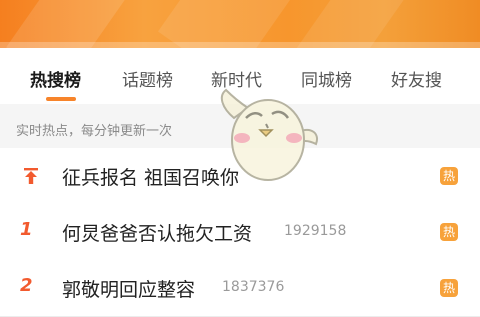 The height and width of the screenshot is (317, 480). I want to click on subheader-text: 实时热点，每分钟更新一次, so click(94, 131).